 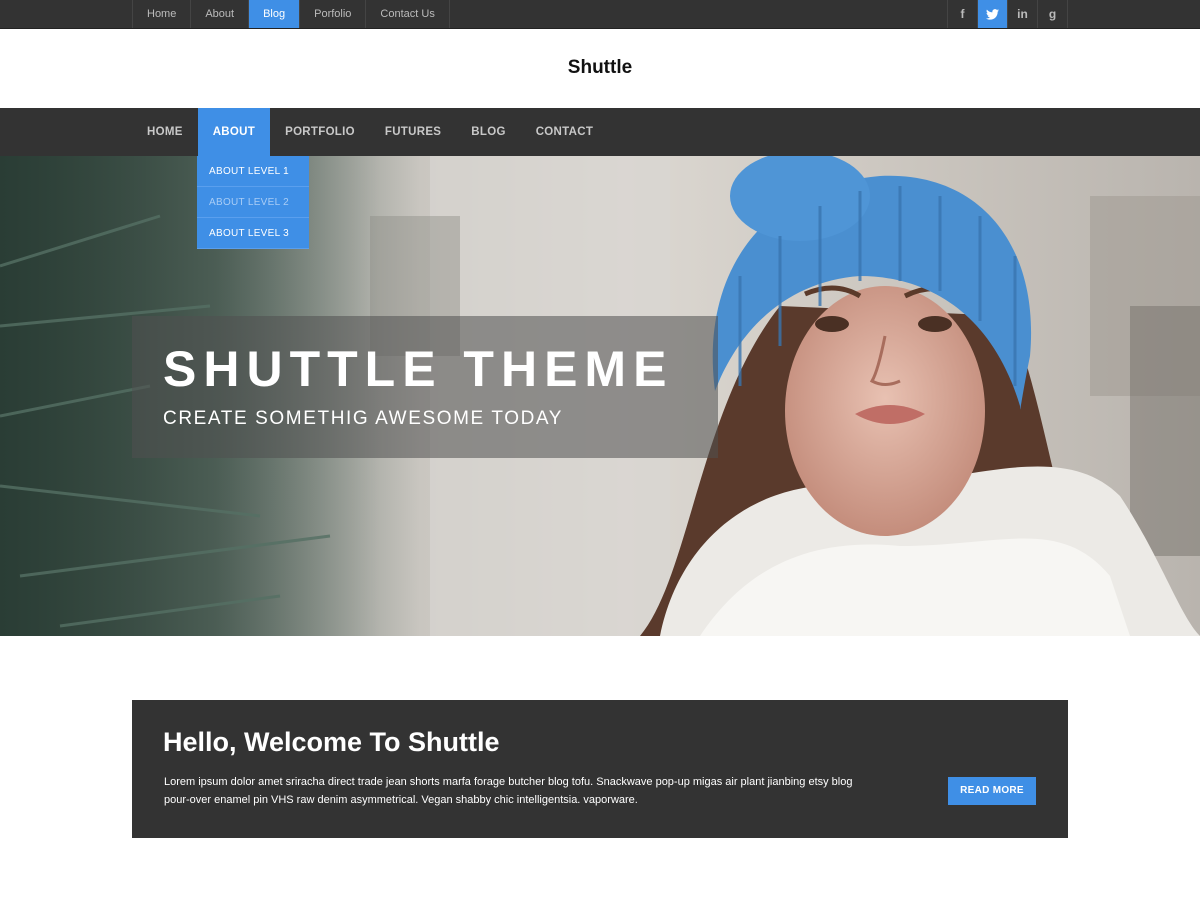 What do you see at coordinates (165, 132) in the screenshot?
I see `nav-home: HOME` at bounding box center [165, 132].